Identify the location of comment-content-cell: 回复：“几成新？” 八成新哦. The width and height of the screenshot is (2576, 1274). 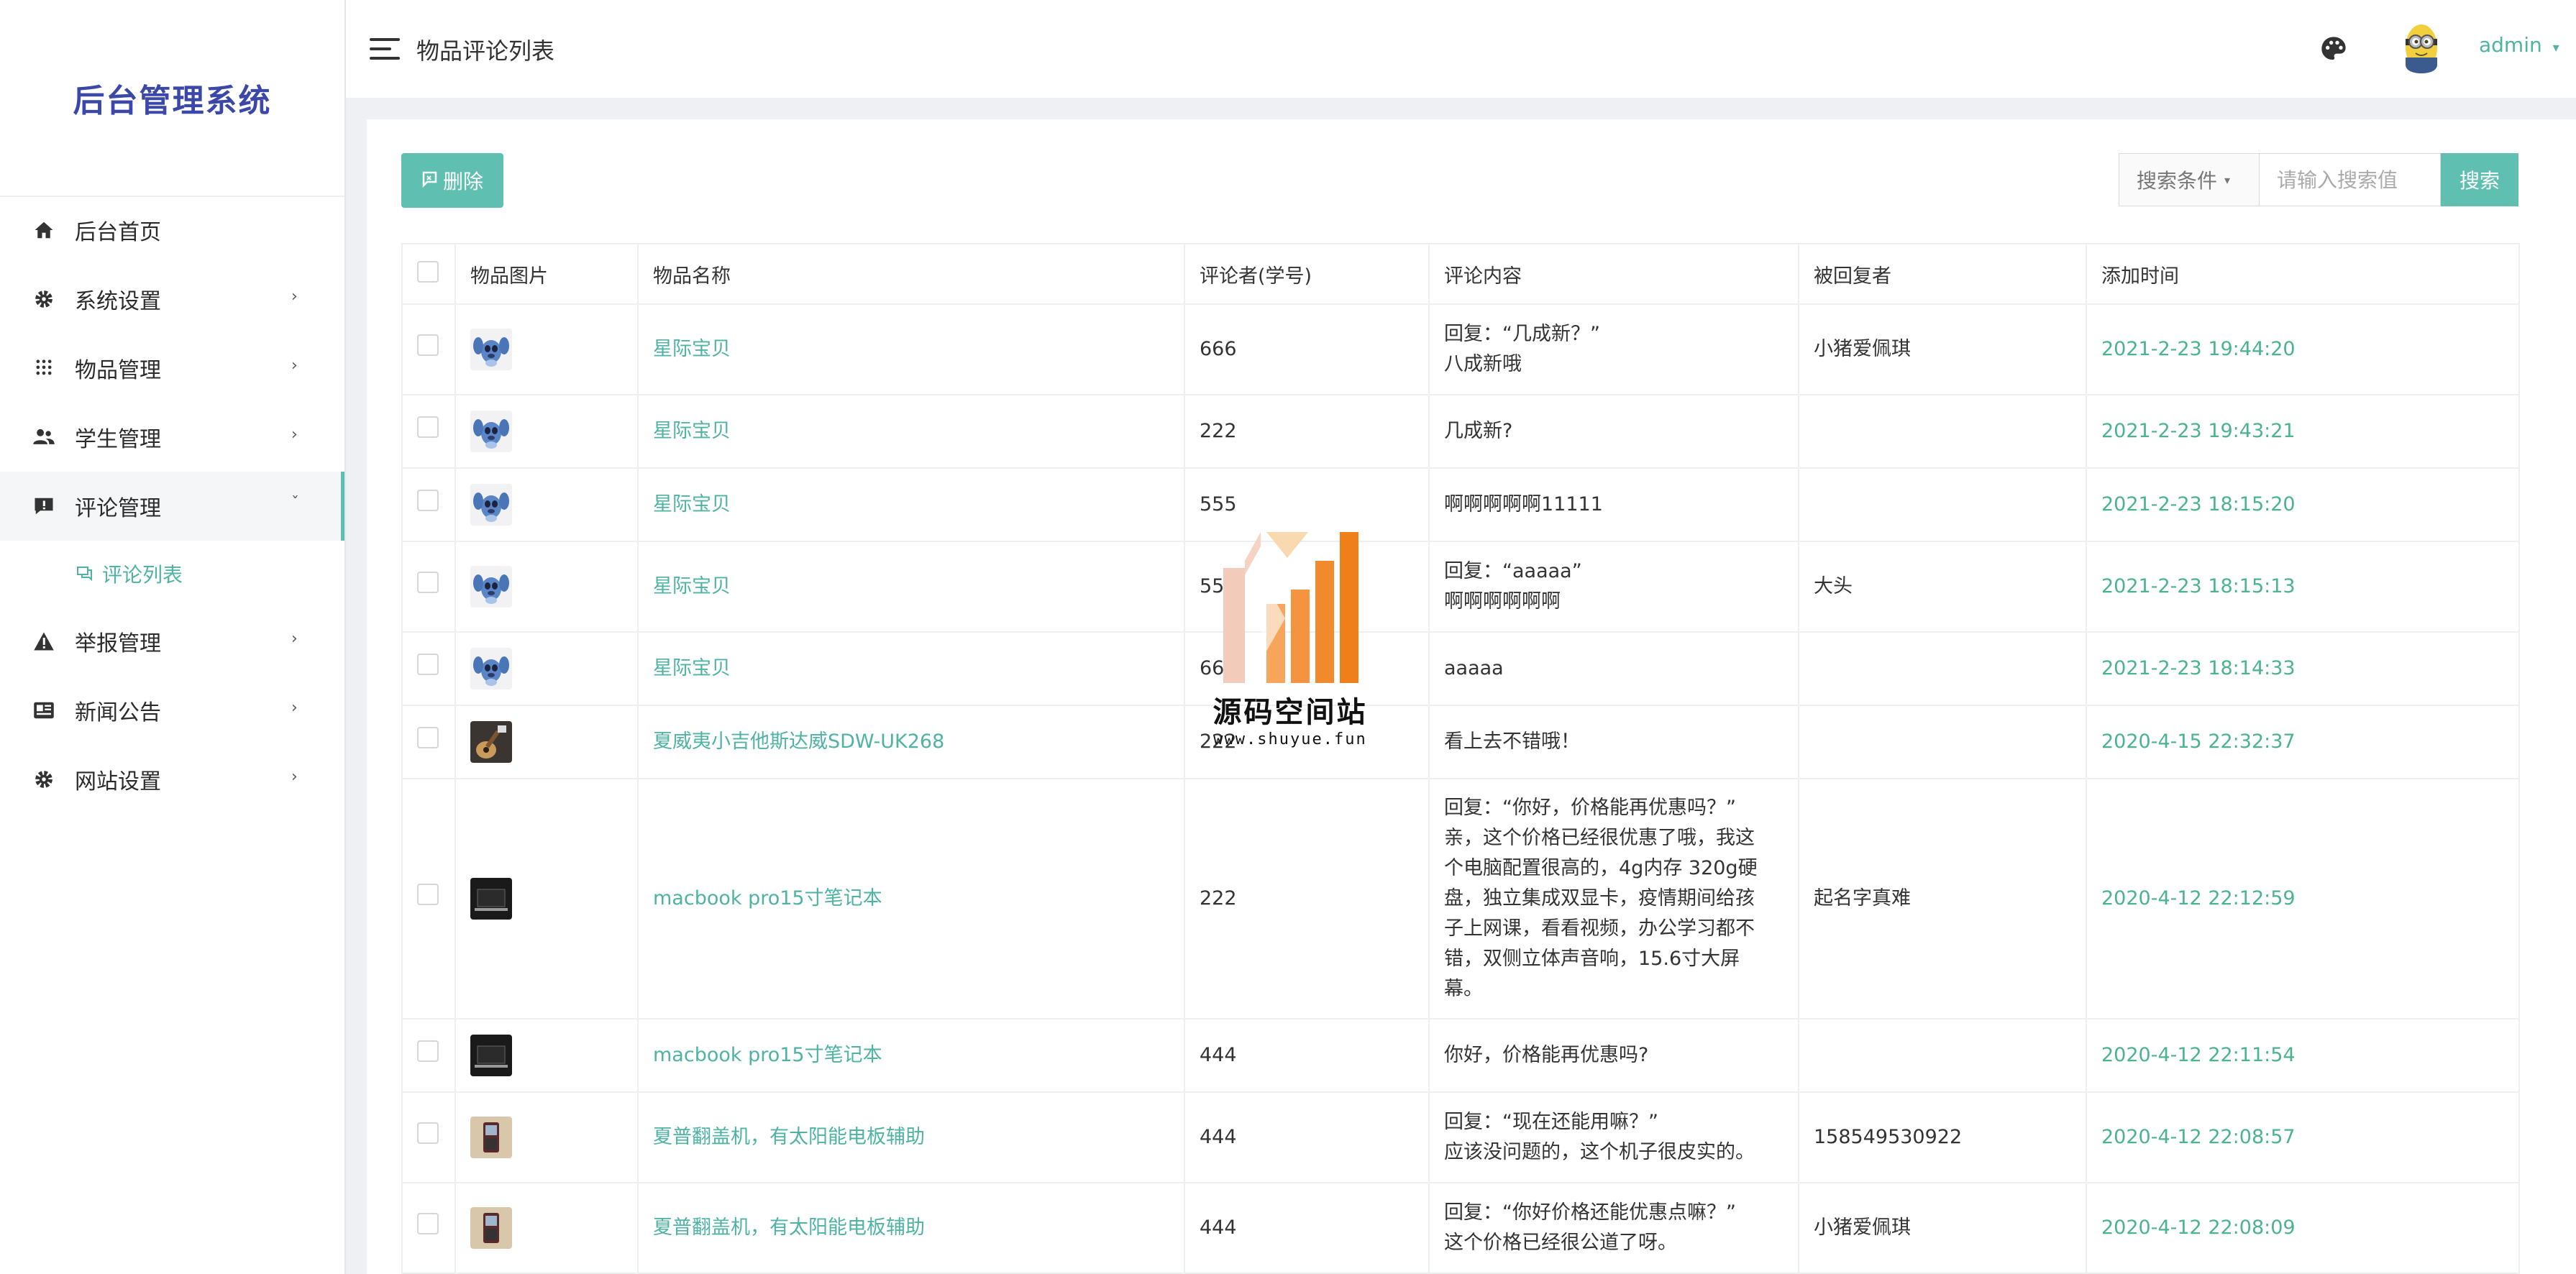
(1613, 349).